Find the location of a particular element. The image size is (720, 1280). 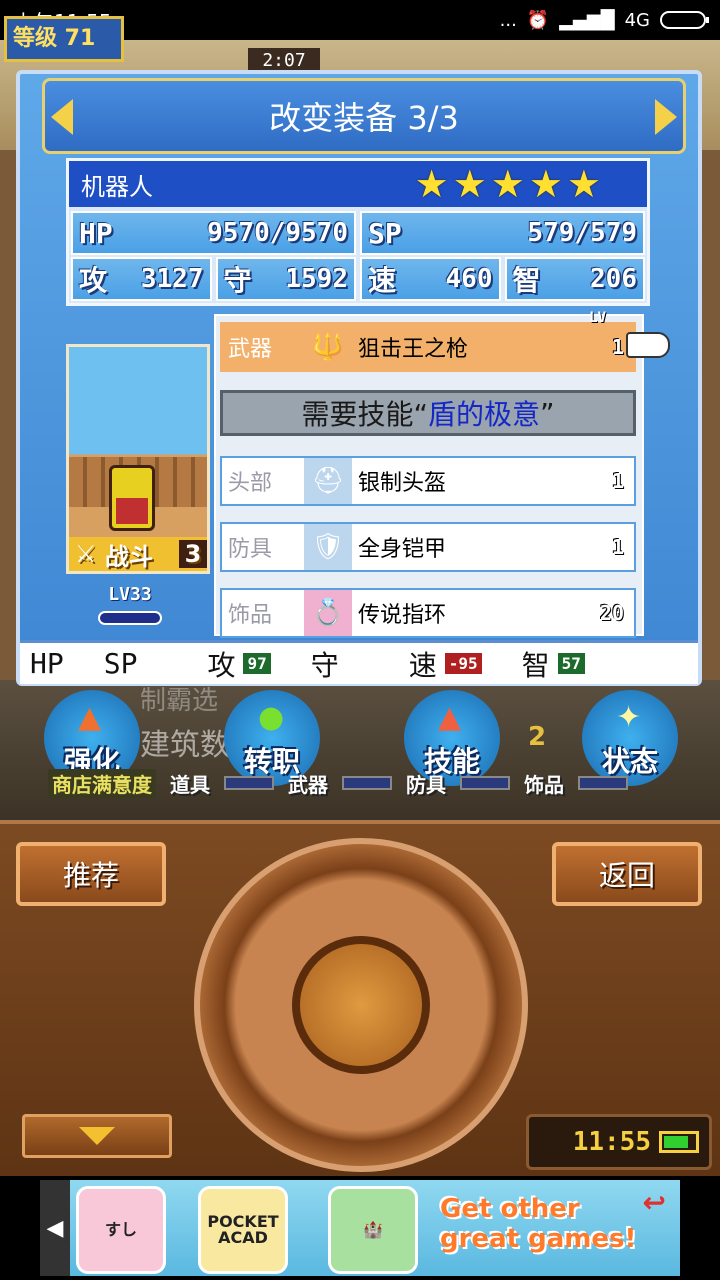

armor-gauge is located at coordinates (485, 783).